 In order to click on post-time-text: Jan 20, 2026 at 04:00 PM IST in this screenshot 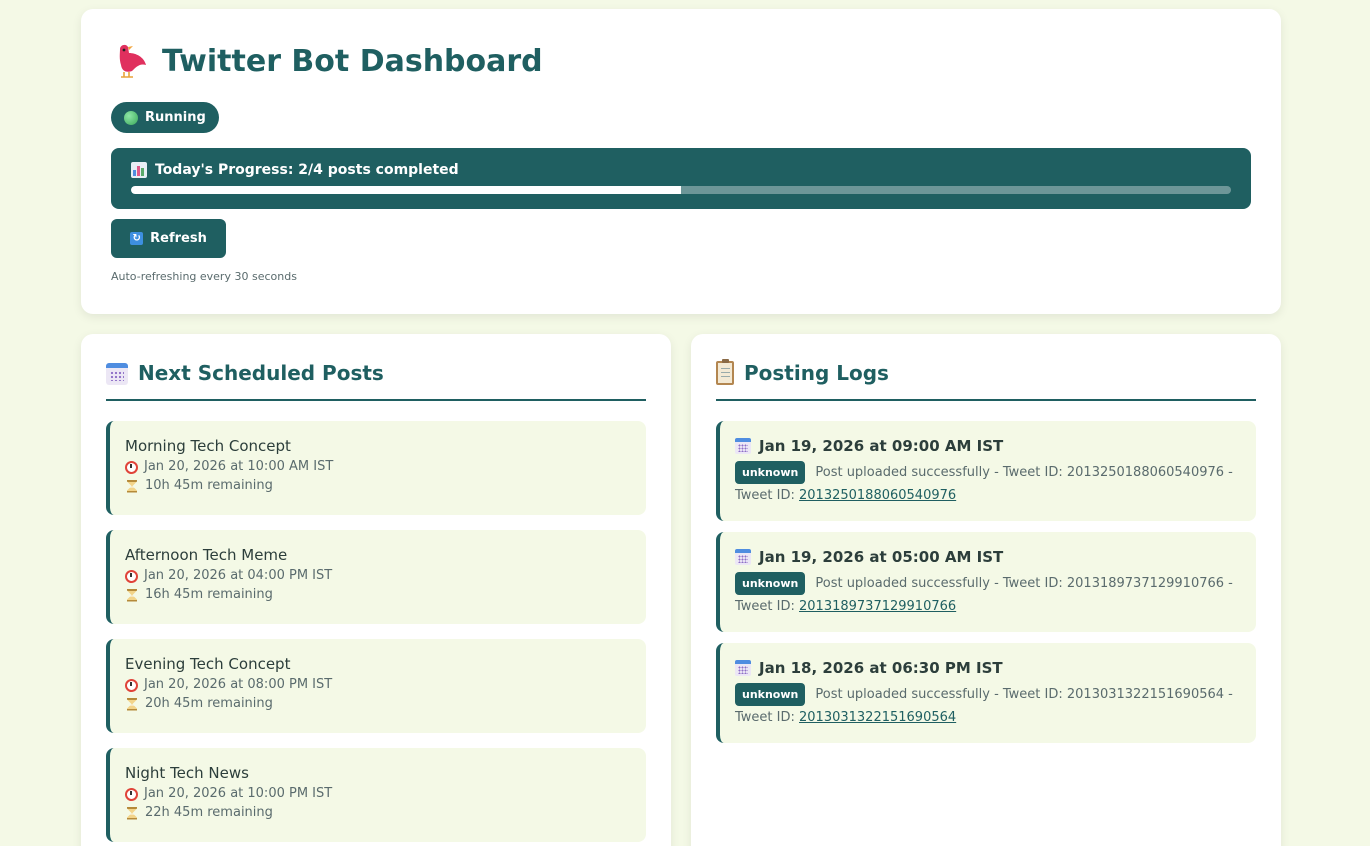, I will do `click(238, 575)`.